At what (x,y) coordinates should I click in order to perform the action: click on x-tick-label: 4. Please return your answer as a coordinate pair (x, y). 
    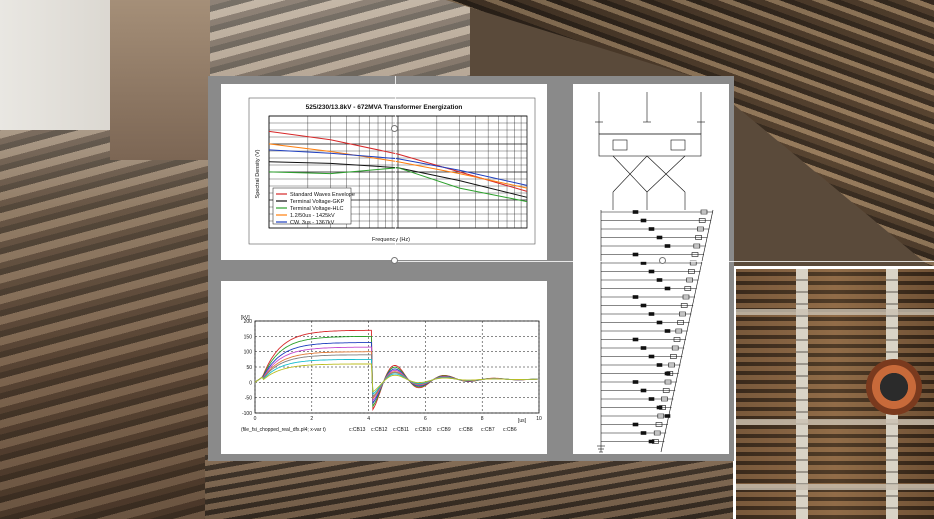
    Looking at the image, I should click on (368, 419).